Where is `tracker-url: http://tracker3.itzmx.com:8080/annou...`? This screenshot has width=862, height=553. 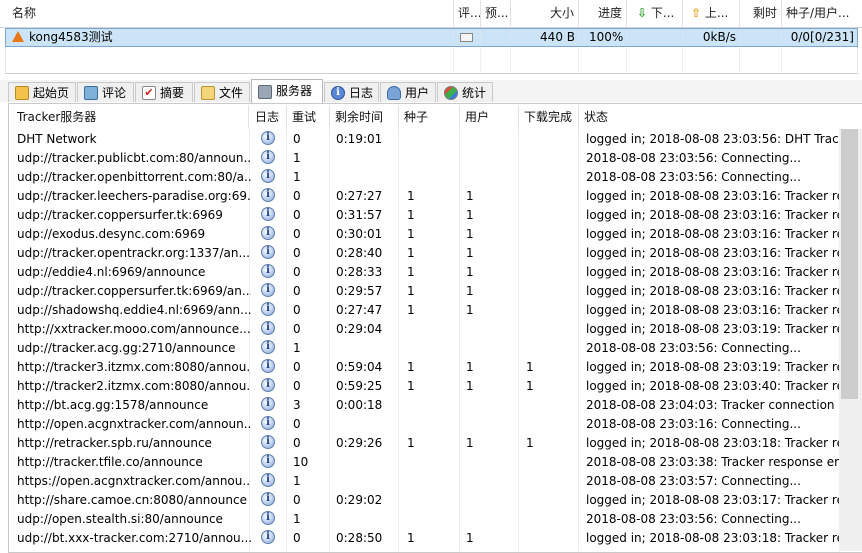 tracker-url: http://tracker3.itzmx.com:8080/annou... is located at coordinates (134, 367).